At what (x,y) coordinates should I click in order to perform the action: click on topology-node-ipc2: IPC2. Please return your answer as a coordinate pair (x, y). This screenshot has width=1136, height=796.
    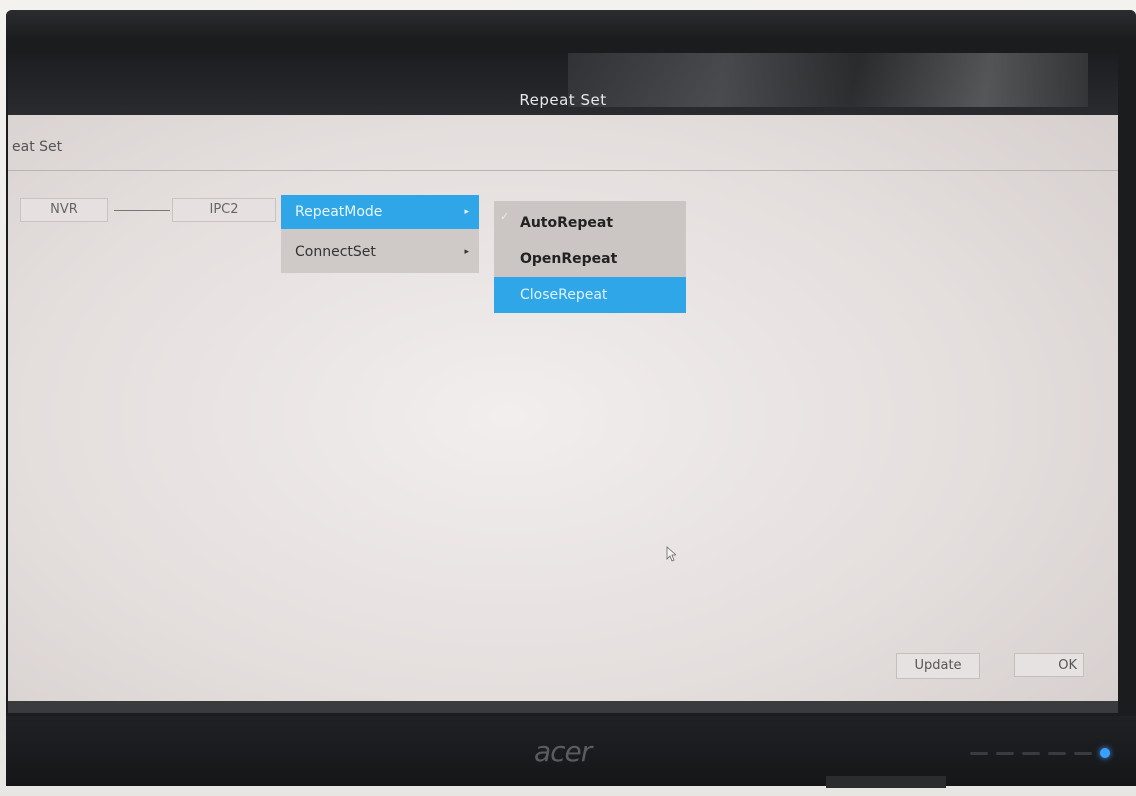
    Looking at the image, I should click on (224, 210).